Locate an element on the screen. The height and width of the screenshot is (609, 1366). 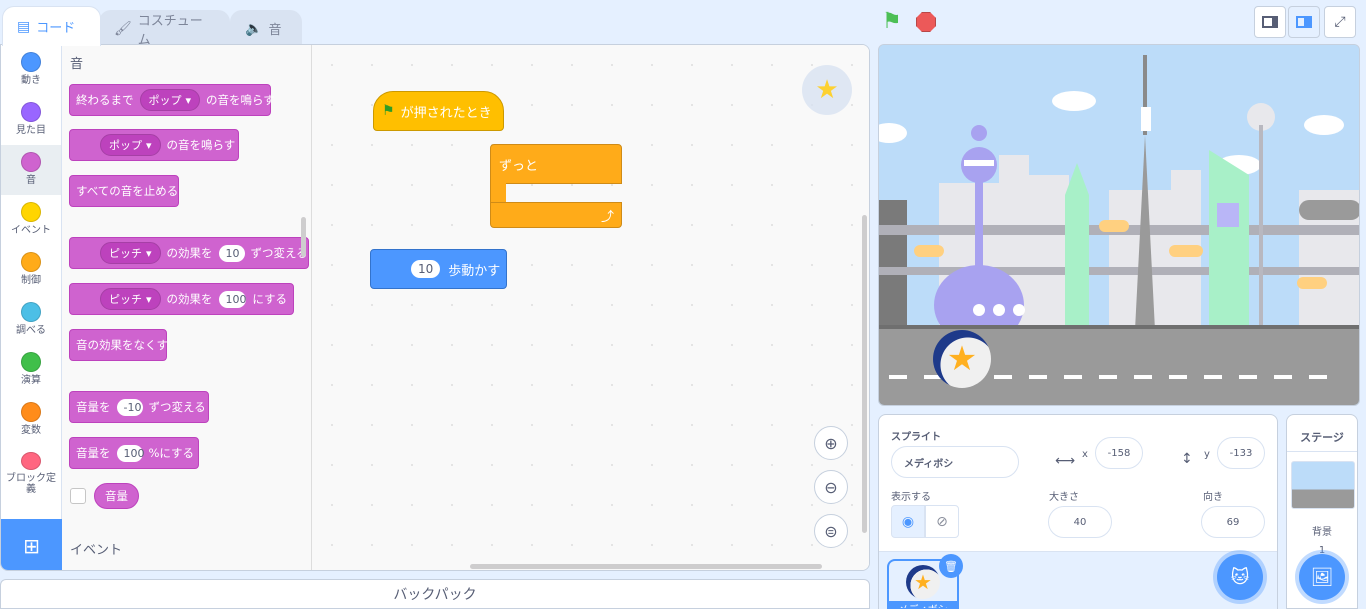
category-operators: 演算 is located at coordinates (31, 370).